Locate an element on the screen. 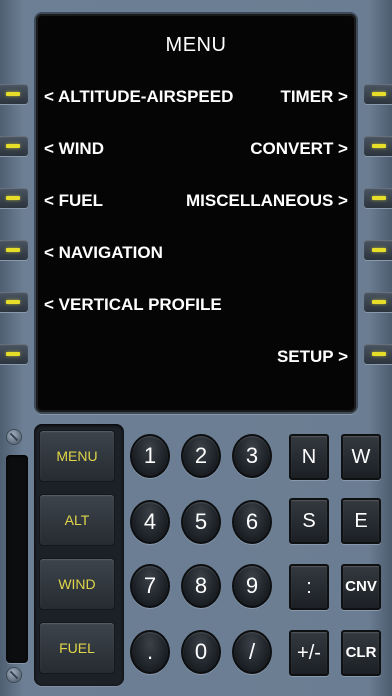 This screenshot has width=392, height=696. clr-key: CLR is located at coordinates (361, 653).